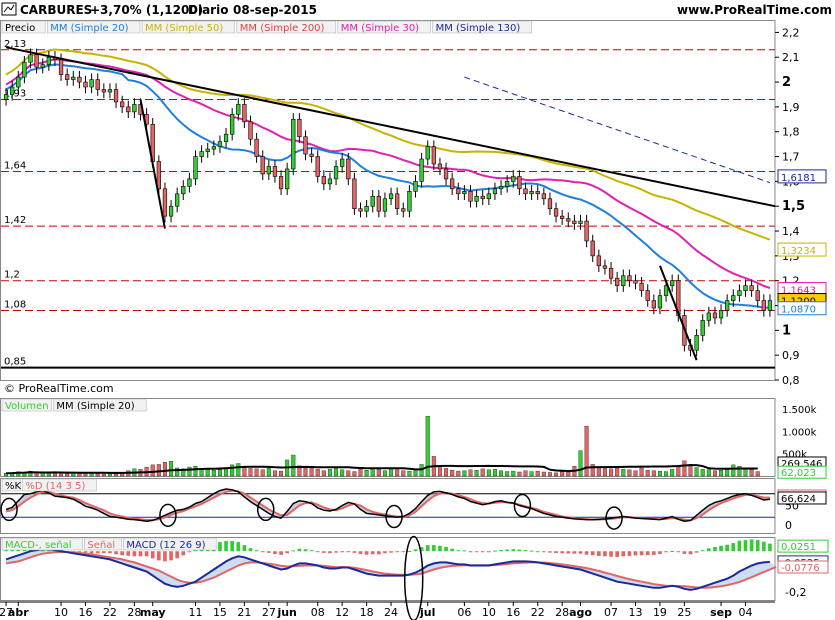 This screenshot has width=835, height=620. Describe the element at coordinates (786, 330) in the screenshot. I see `y-tick-label: 1` at that location.